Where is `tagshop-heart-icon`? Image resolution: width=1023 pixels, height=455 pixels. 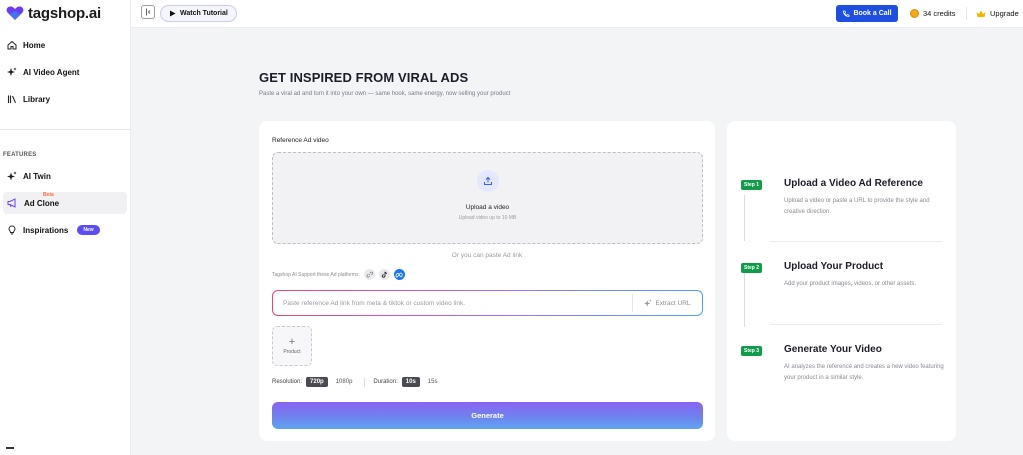
tagshop-heart-icon is located at coordinates (15, 13).